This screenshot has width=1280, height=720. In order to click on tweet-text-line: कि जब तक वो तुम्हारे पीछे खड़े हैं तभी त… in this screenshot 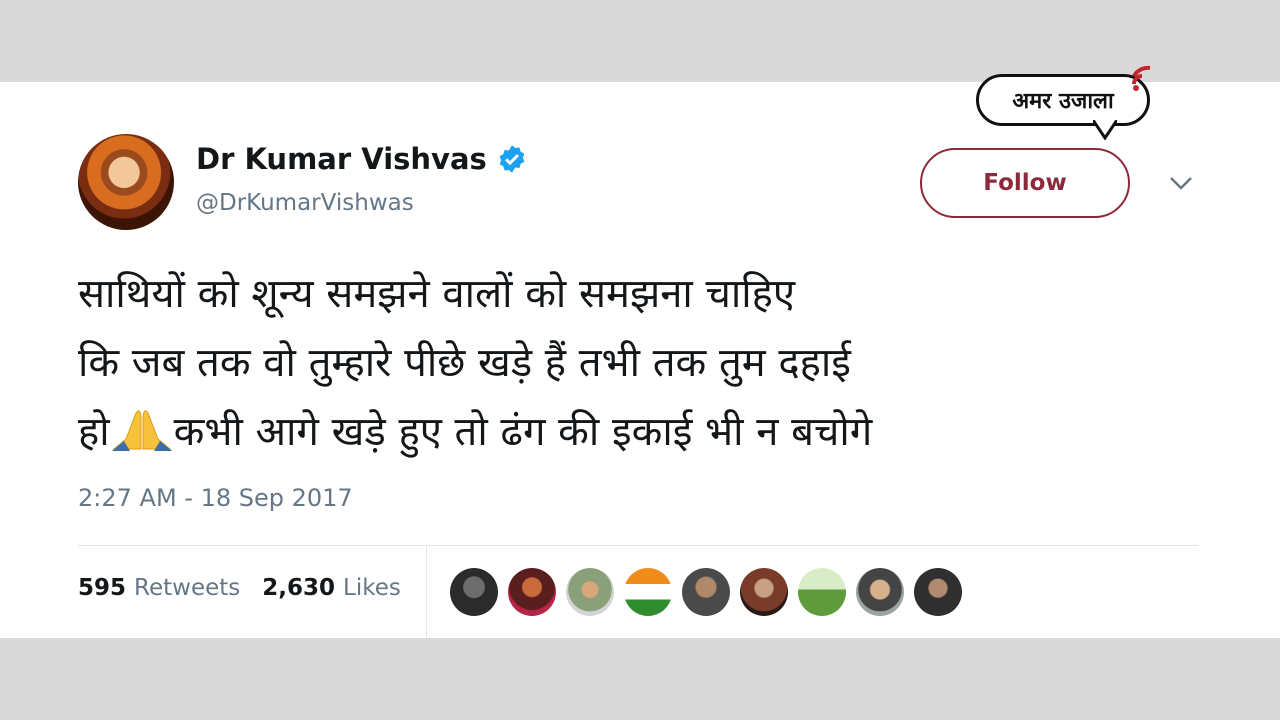, I will do `click(464, 363)`.